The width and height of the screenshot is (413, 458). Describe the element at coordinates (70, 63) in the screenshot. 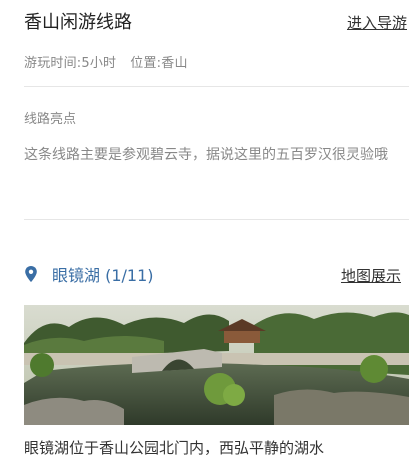

I see `route-duration: 游玩时间:5小时` at that location.